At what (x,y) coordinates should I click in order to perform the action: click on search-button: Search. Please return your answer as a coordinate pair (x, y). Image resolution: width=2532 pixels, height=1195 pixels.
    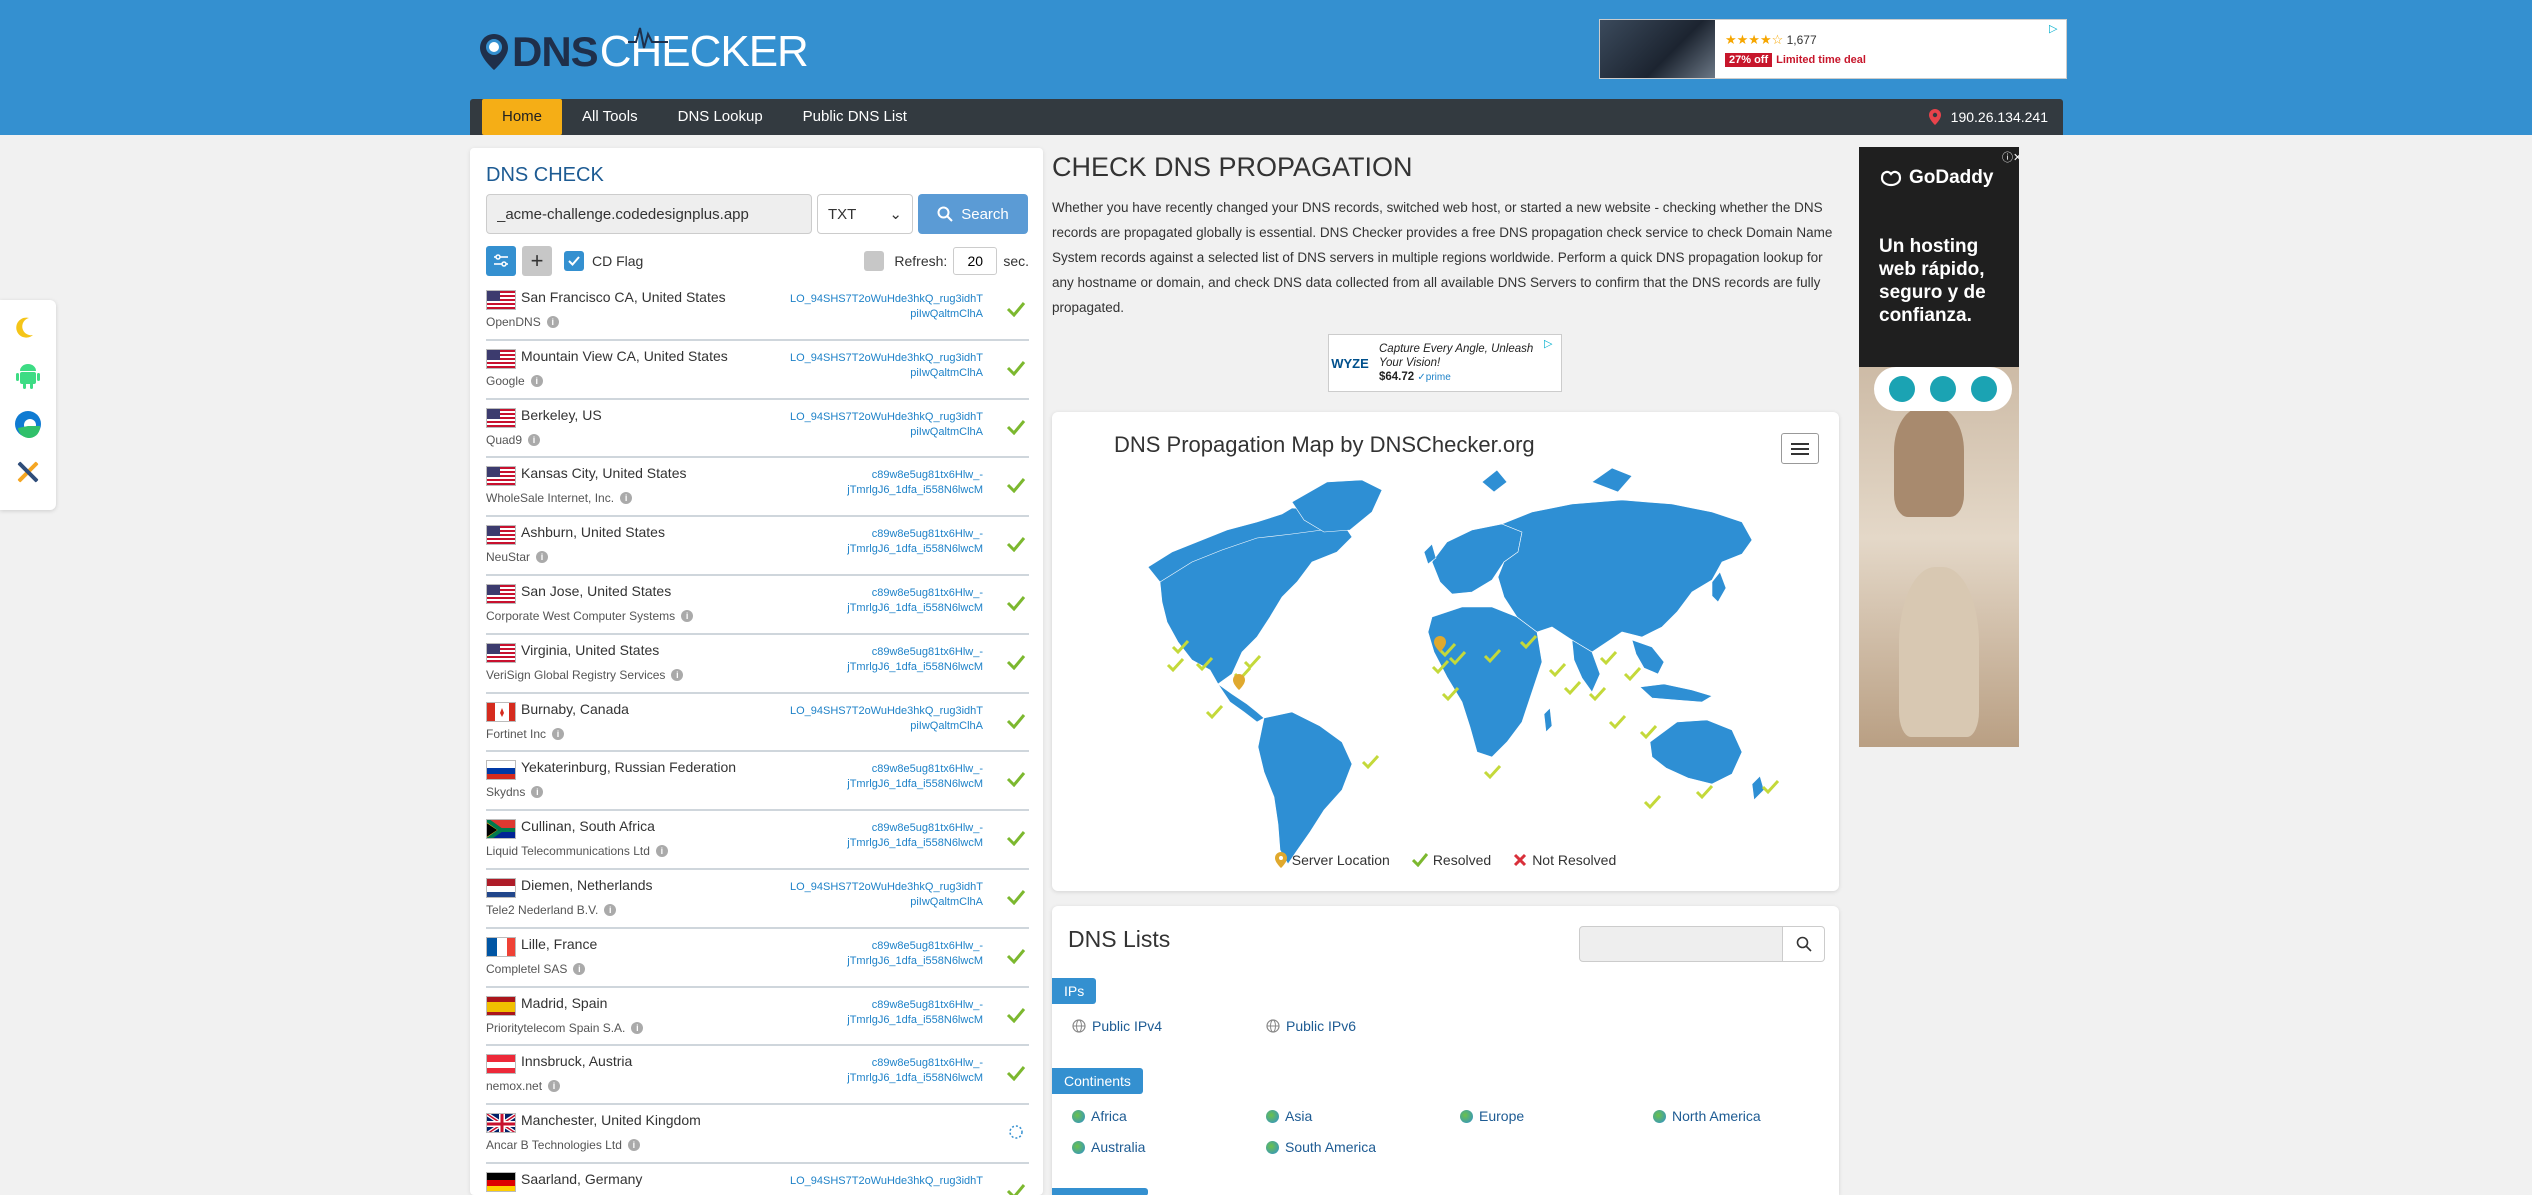
    Looking at the image, I should click on (973, 214).